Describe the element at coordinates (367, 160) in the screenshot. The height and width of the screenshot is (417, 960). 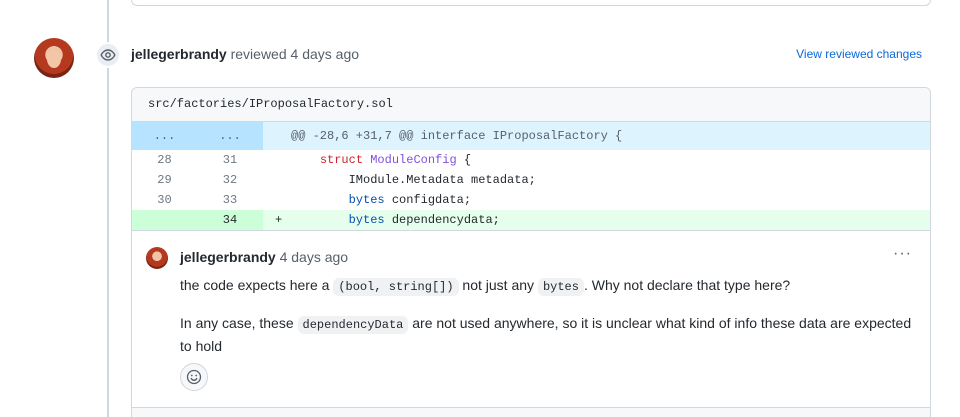
I see `code-line: struct ModuleConfig {` at that location.